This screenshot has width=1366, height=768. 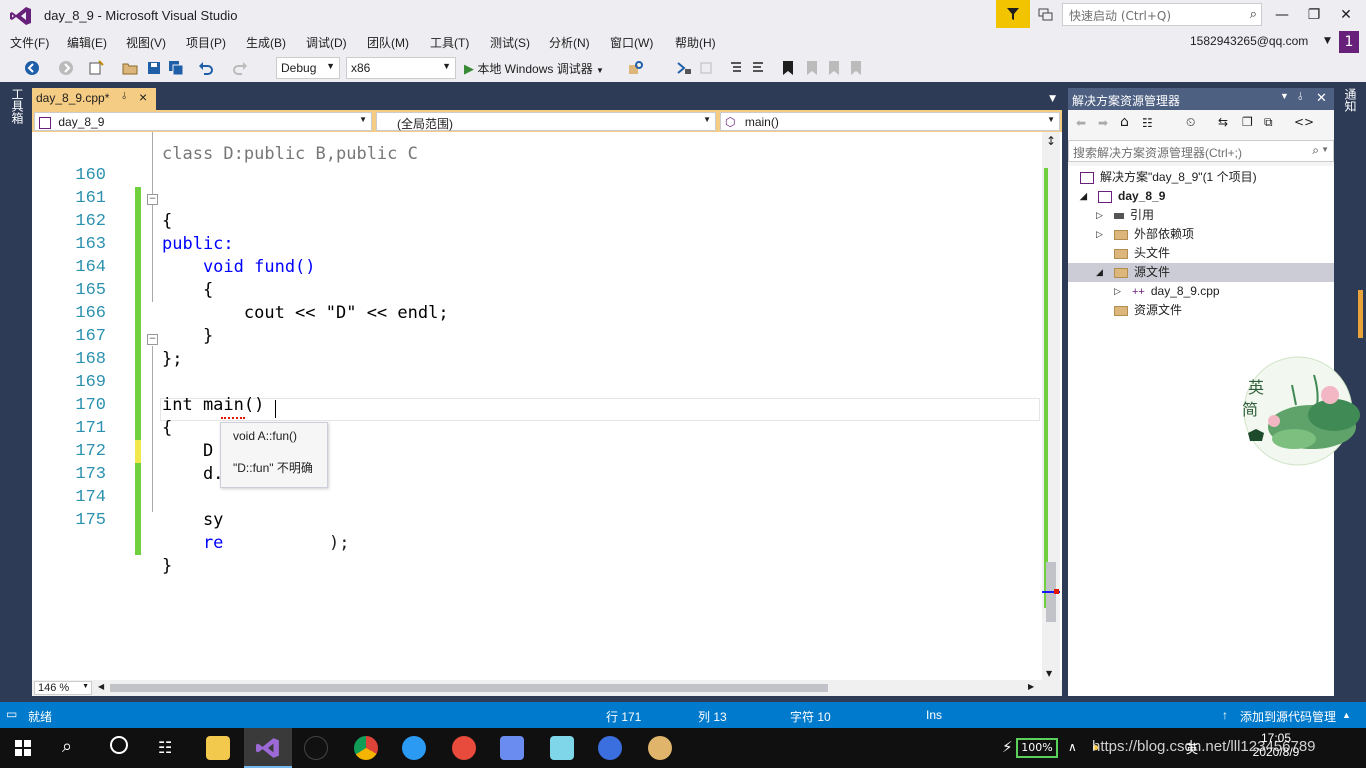 What do you see at coordinates (66, 68) in the screenshot?
I see `forward-icon` at bounding box center [66, 68].